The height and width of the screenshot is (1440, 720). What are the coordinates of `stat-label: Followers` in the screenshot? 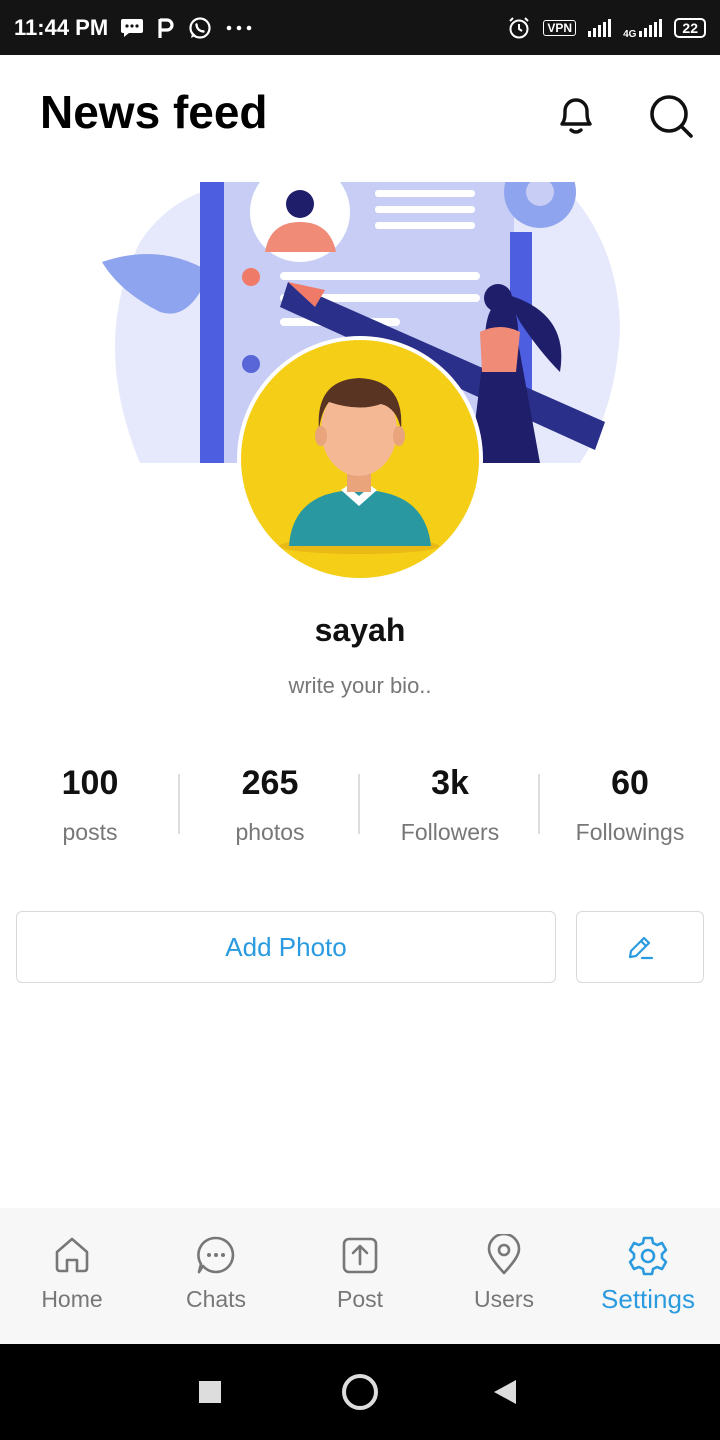 It's located at (450, 832).